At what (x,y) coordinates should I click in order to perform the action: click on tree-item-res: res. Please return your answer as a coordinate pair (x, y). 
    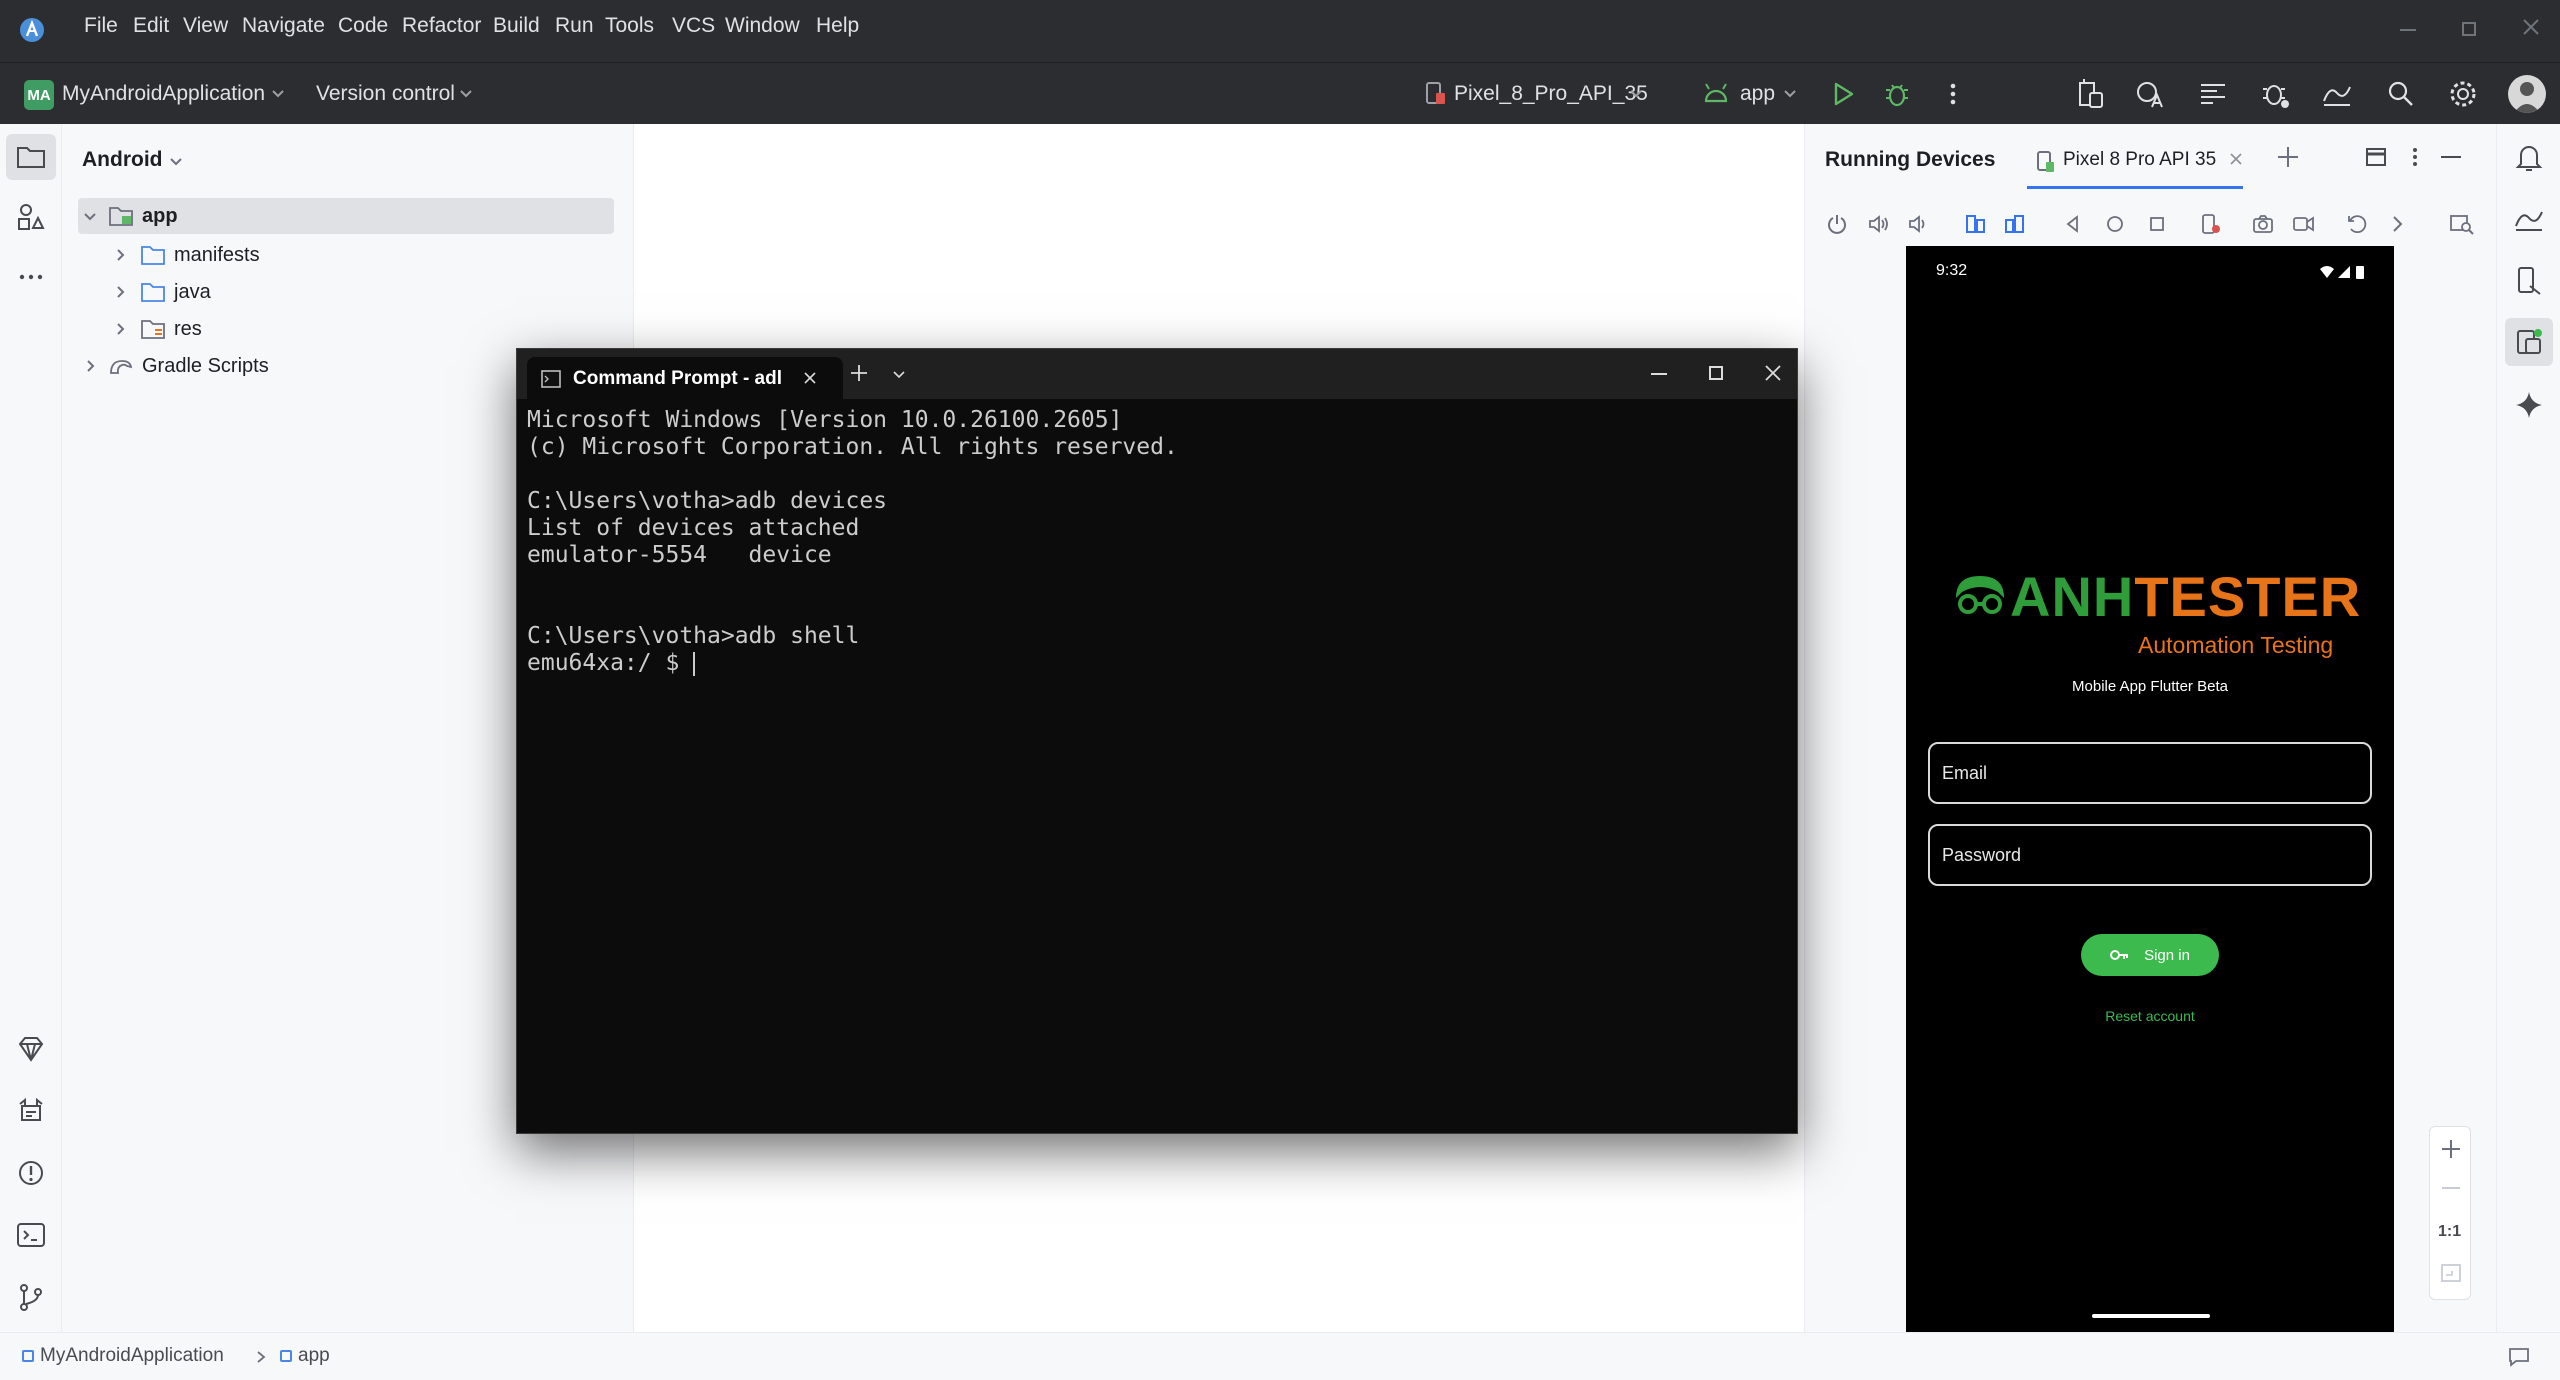
    Looking at the image, I should click on (157, 329).